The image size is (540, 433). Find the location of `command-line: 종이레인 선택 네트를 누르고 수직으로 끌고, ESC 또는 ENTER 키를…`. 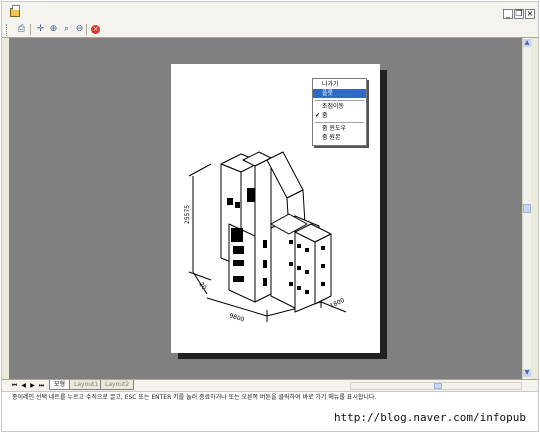

command-line: 종이레인 선택 네트를 누르고 수직으로 끌고, ESC 또는 ENTER 키를… is located at coordinates (270, 397).